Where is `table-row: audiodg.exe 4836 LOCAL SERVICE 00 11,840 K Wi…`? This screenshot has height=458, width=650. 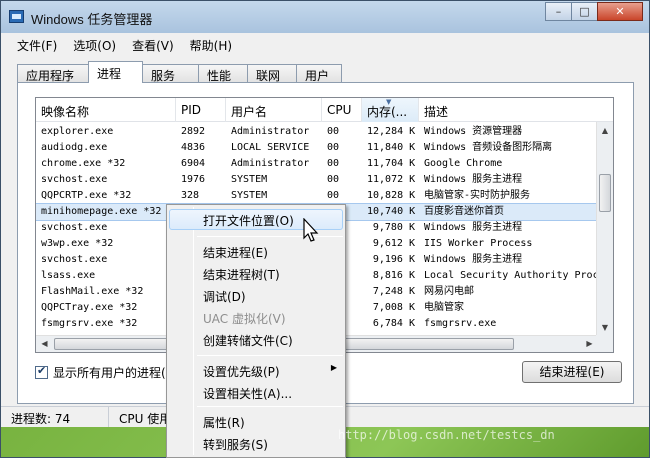
table-row: audiodg.exe 4836 LOCAL SERVICE 00 11,840 K Wi… is located at coordinates (321, 148).